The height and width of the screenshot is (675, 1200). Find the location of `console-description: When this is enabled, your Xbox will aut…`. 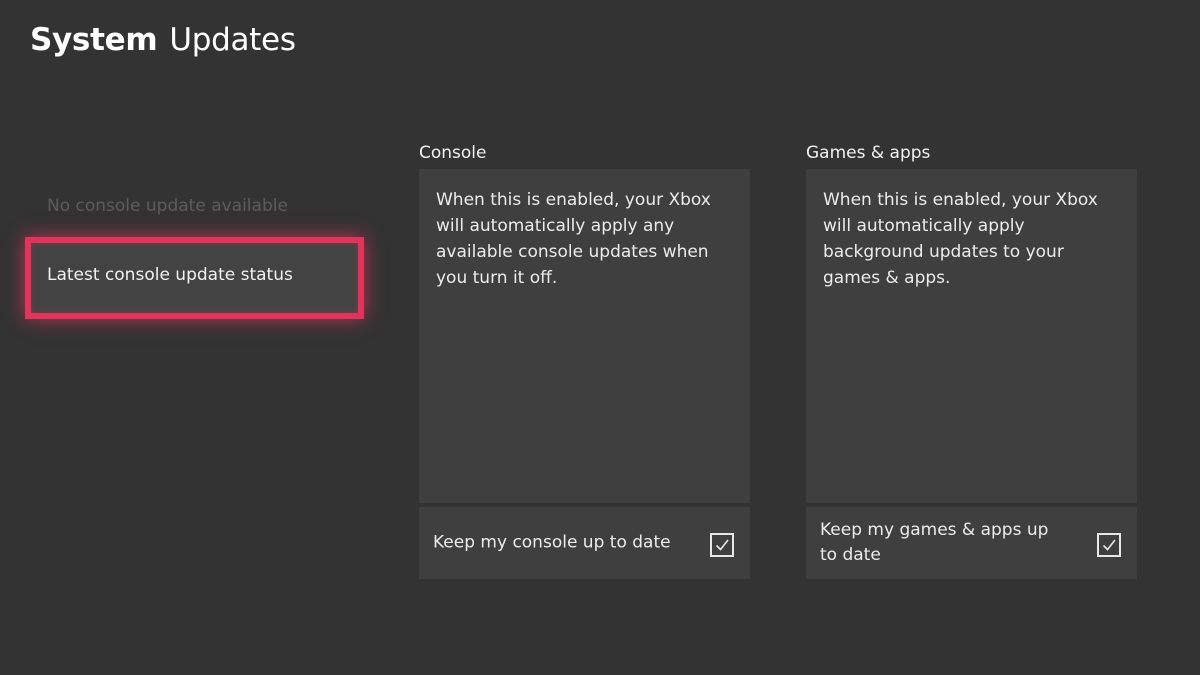

console-description: When this is enabled, your Xbox will aut… is located at coordinates (573, 239).